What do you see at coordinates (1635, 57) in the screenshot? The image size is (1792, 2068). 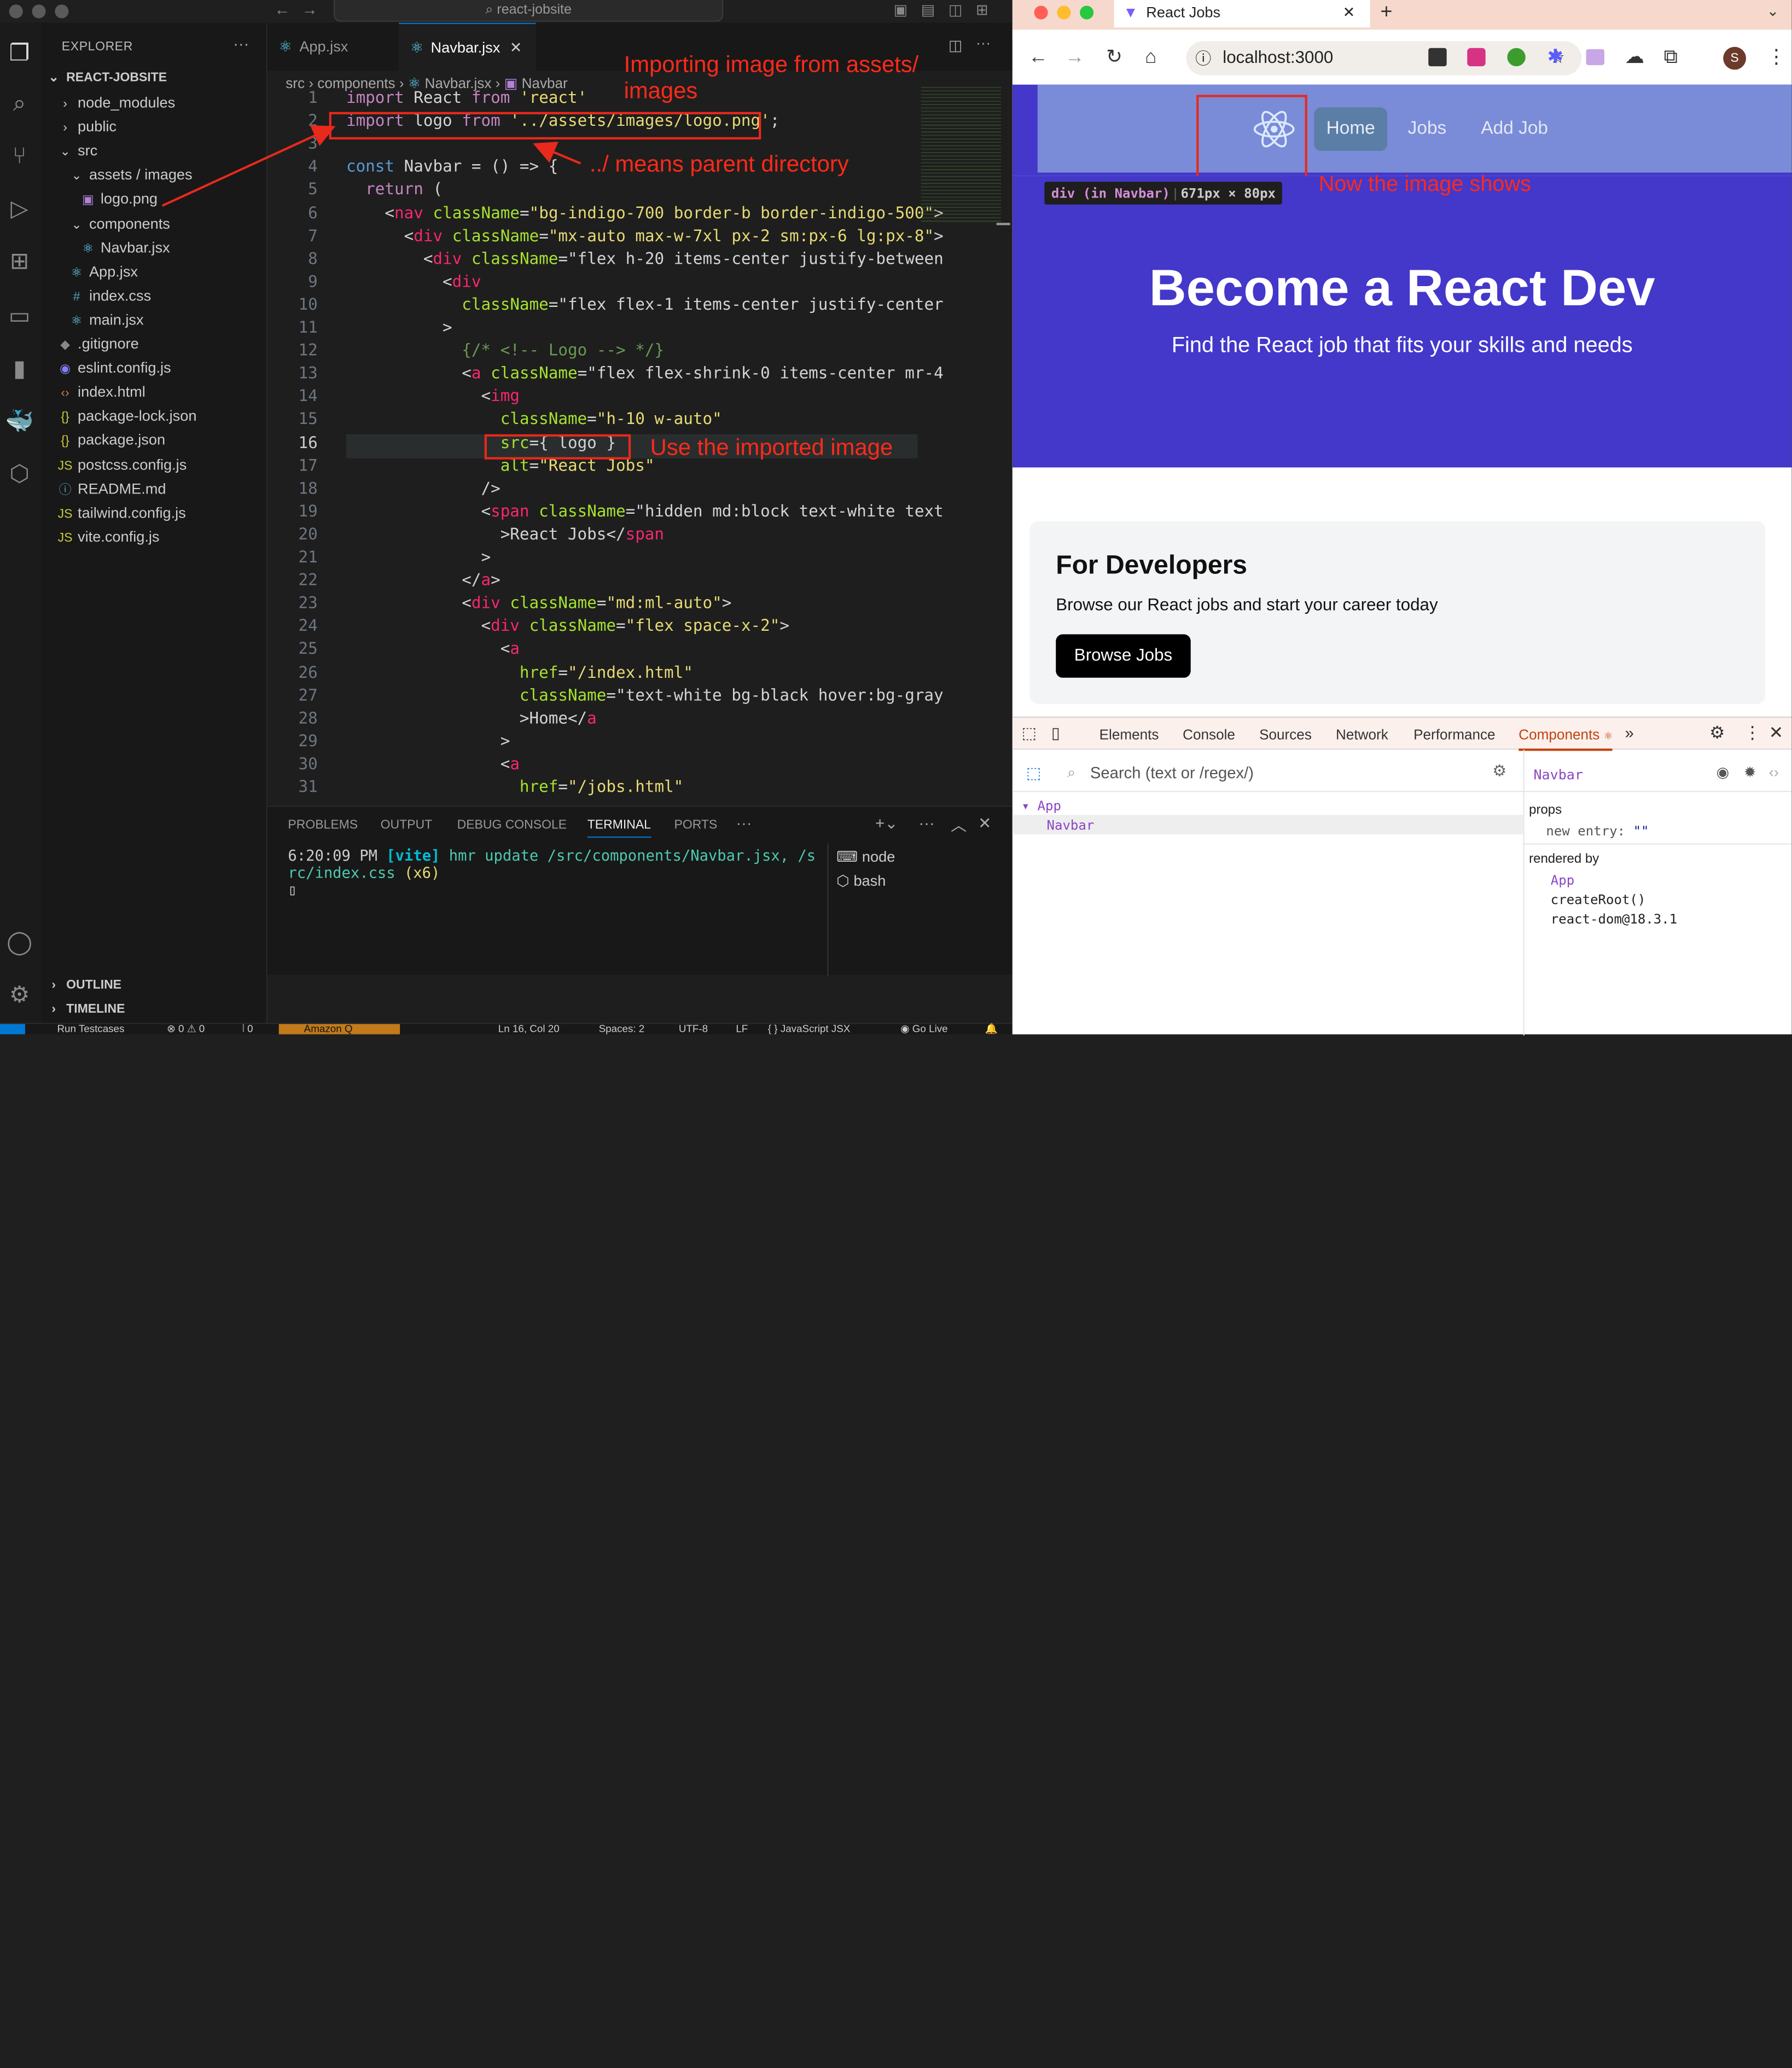 I see `extension-css-icon: ☁` at bounding box center [1635, 57].